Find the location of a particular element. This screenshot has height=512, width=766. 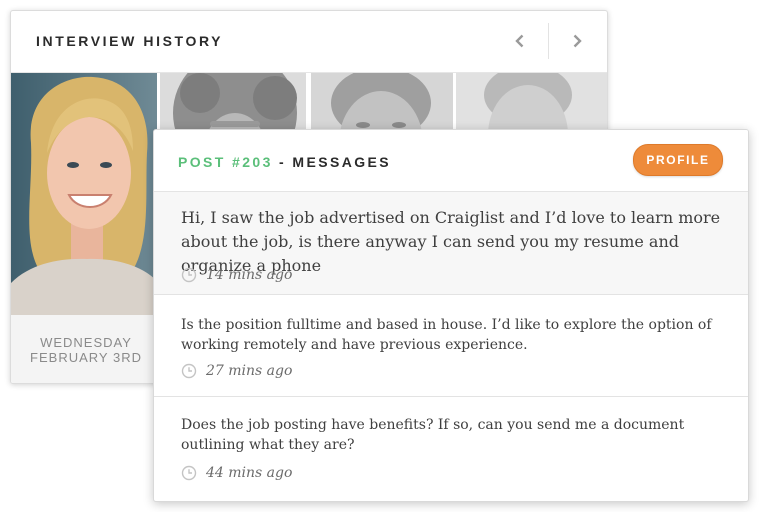

interview-history-title: INTERVIEW HISTORY is located at coordinates (130, 41).